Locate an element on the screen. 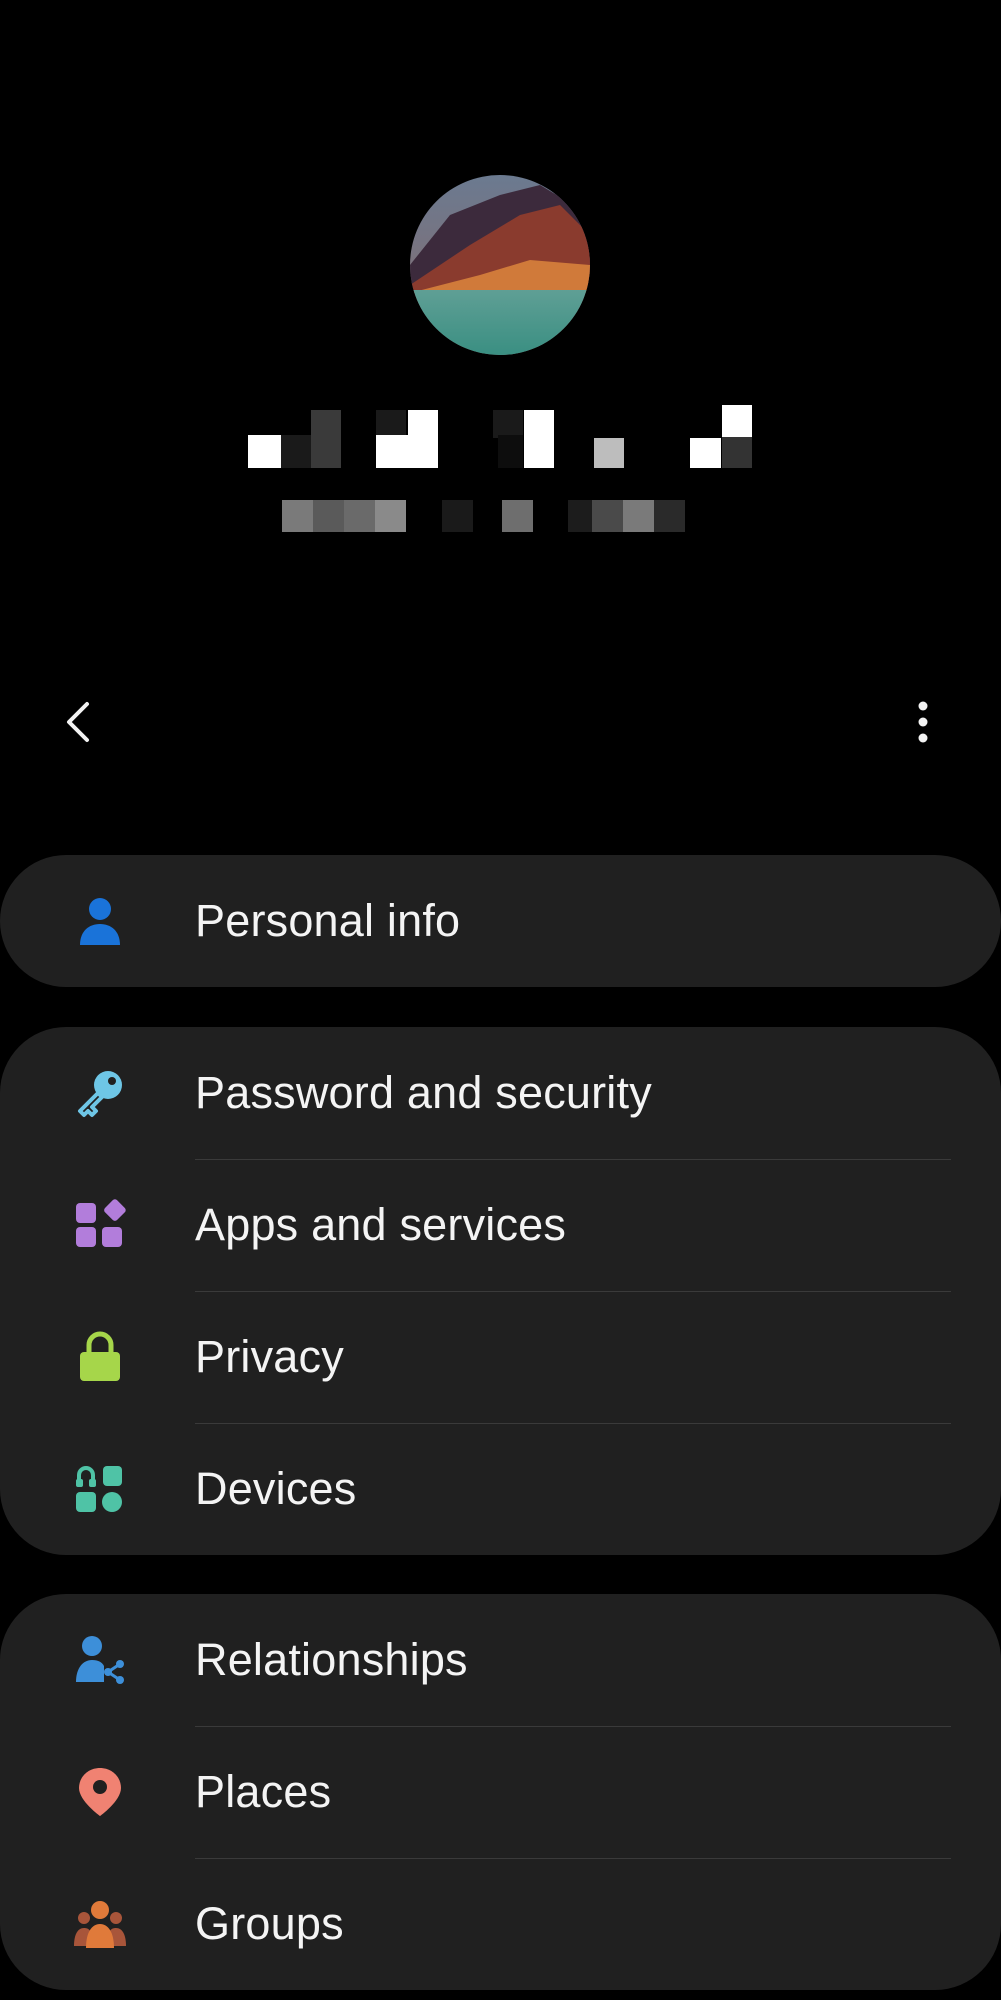 This screenshot has width=1001, height=2000. apps-icon is located at coordinates (100, 1225).